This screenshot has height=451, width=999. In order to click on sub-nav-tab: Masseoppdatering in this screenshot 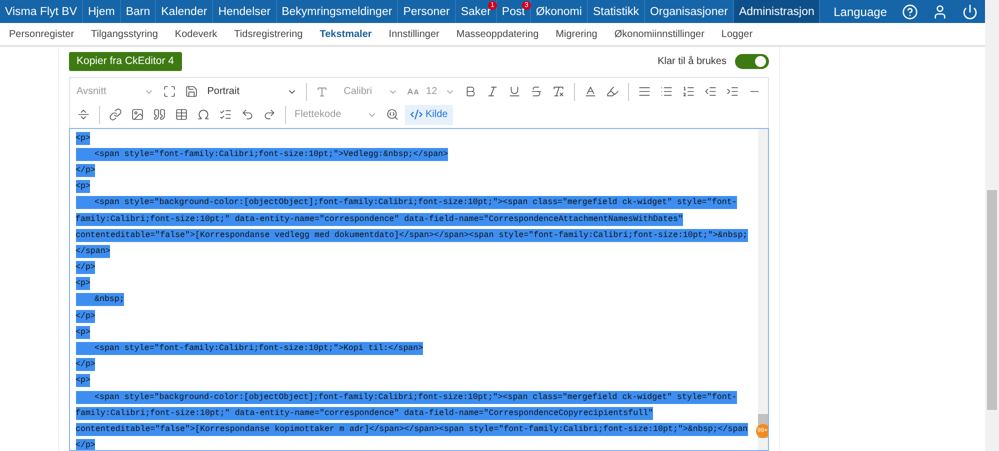, I will do `click(497, 34)`.